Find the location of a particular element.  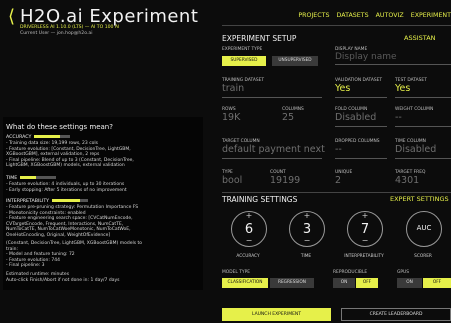

reproducible-label: REPRODUCIBLE is located at coordinates (350, 272).